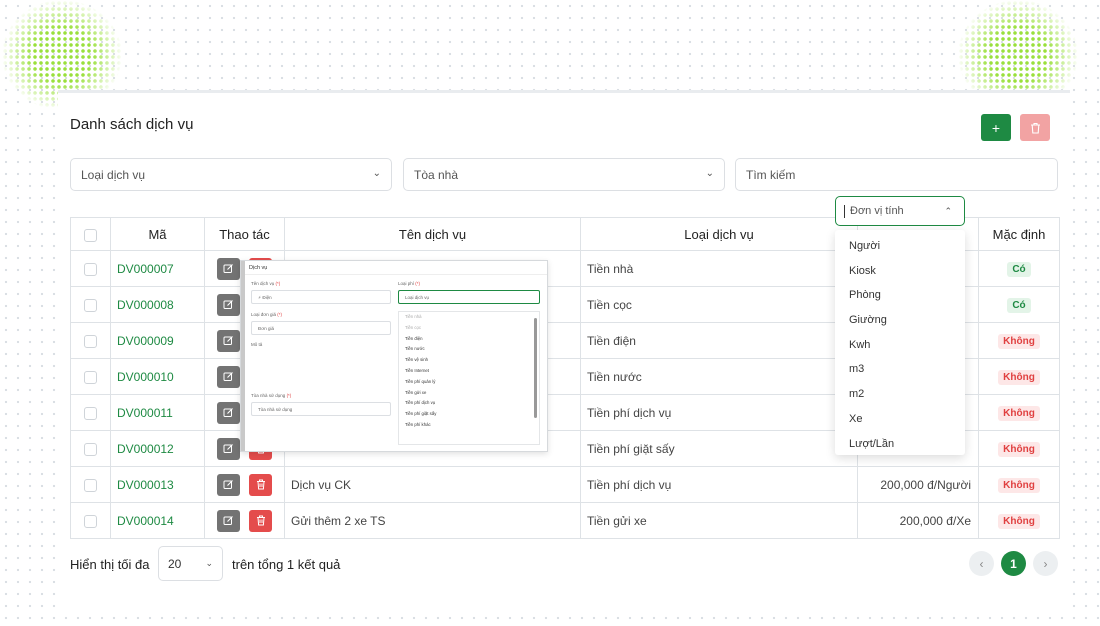  I want to click on service-code: DV000013, so click(157, 484).